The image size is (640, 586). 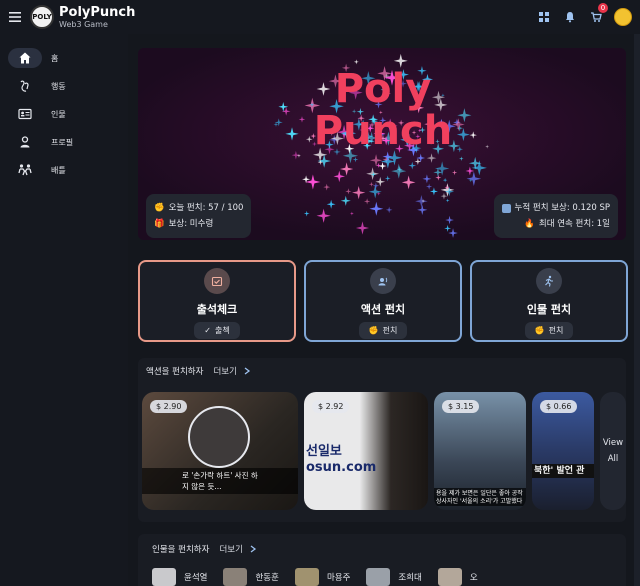 What do you see at coordinates (207, 330) in the screenshot?
I see `check-icon: ✓` at bounding box center [207, 330].